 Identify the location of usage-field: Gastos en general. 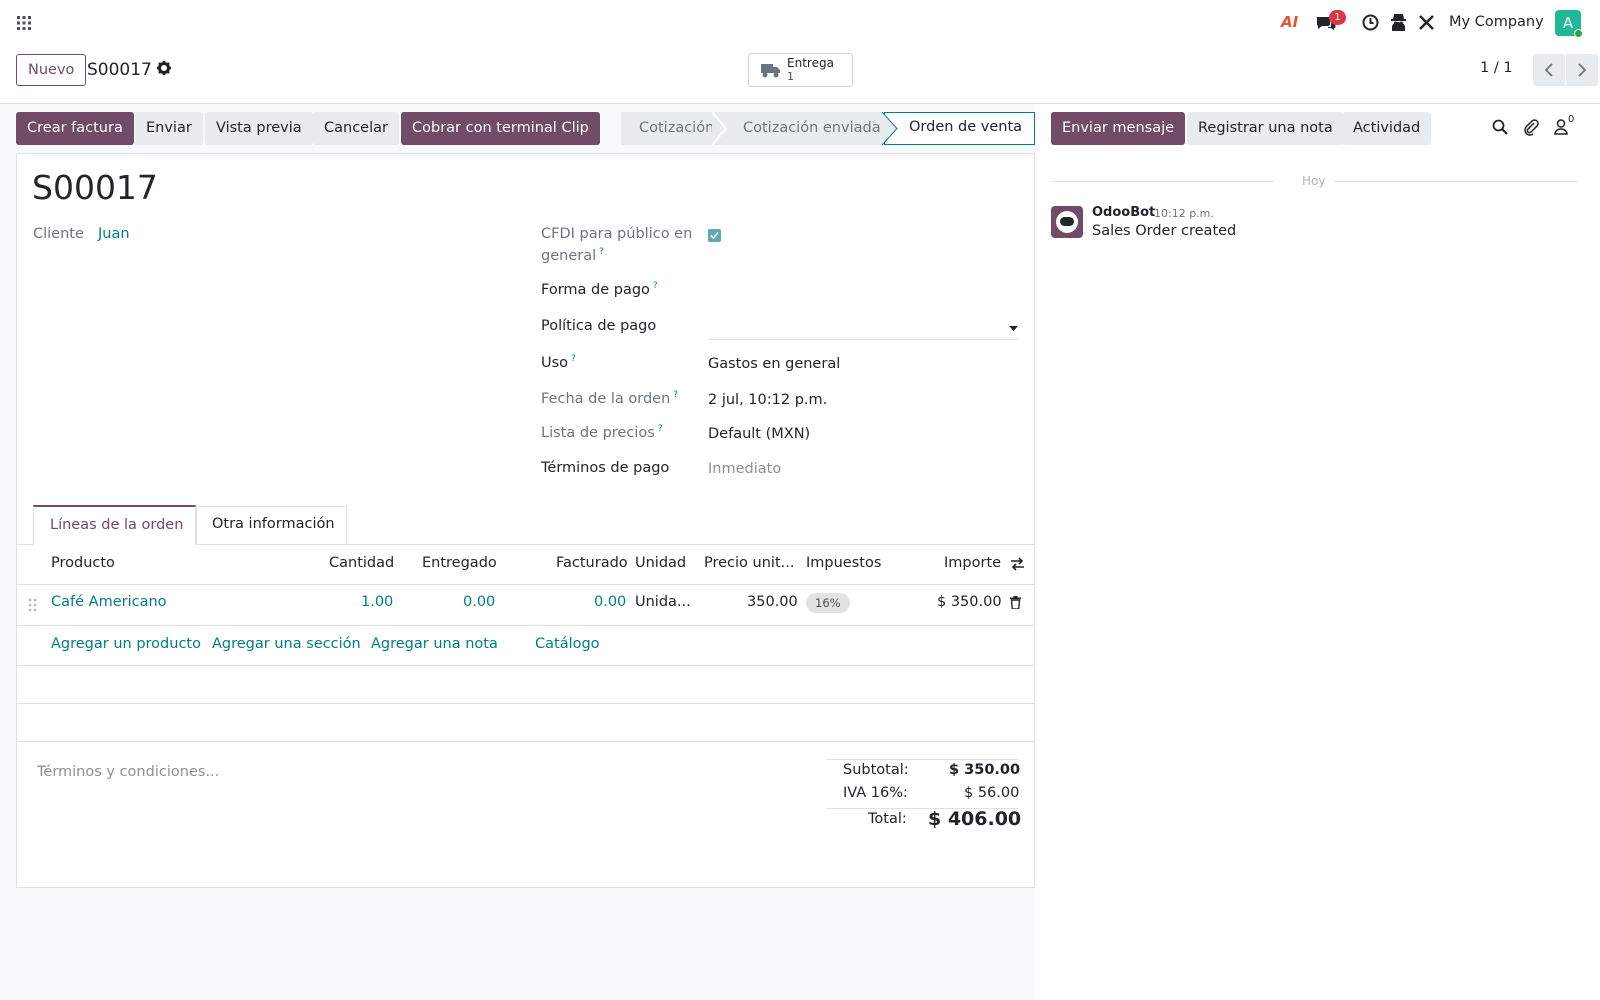
(774, 364).